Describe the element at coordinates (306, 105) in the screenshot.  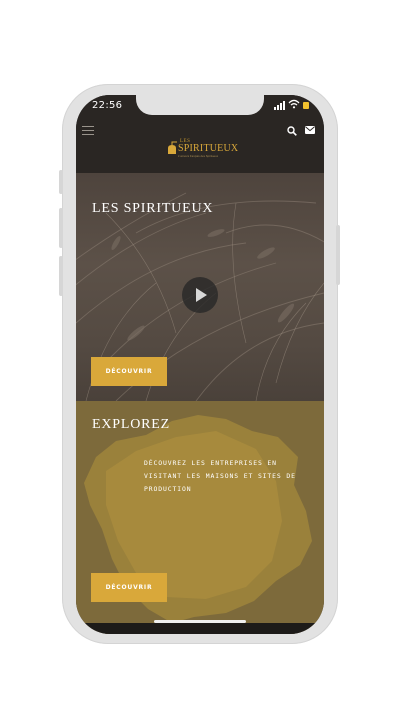
I see `battery-icon` at that location.